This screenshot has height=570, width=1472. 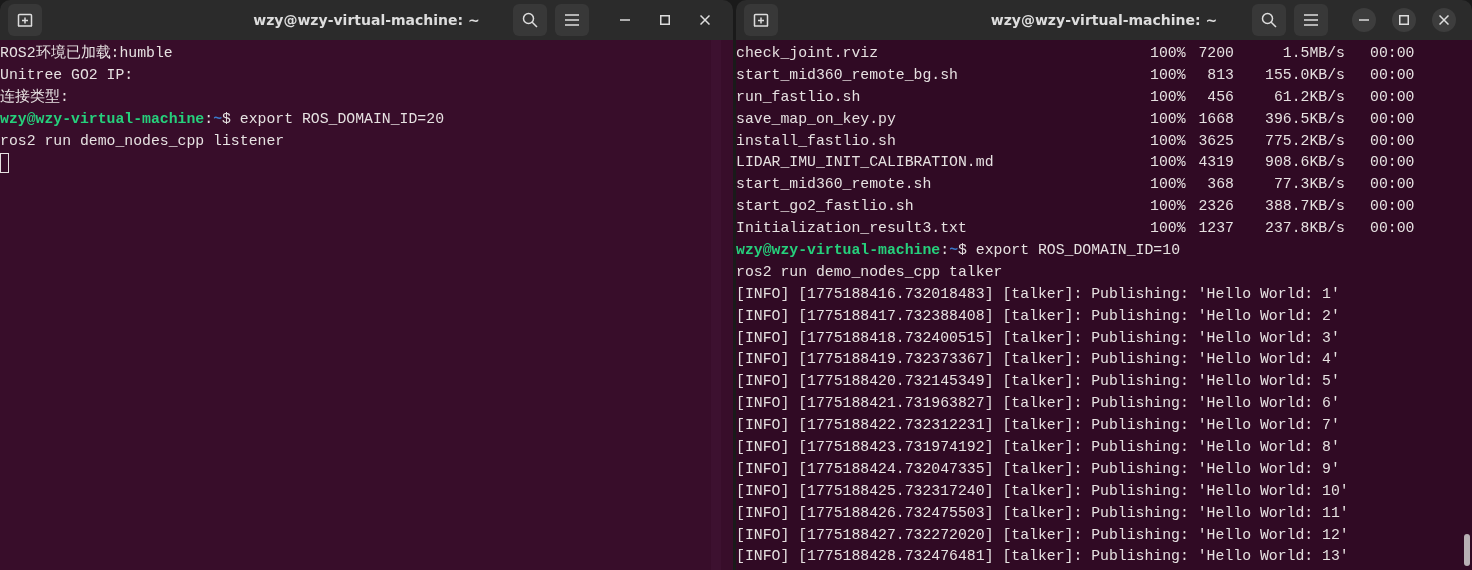 I want to click on file-size: 1668, so click(x=1216, y=119).